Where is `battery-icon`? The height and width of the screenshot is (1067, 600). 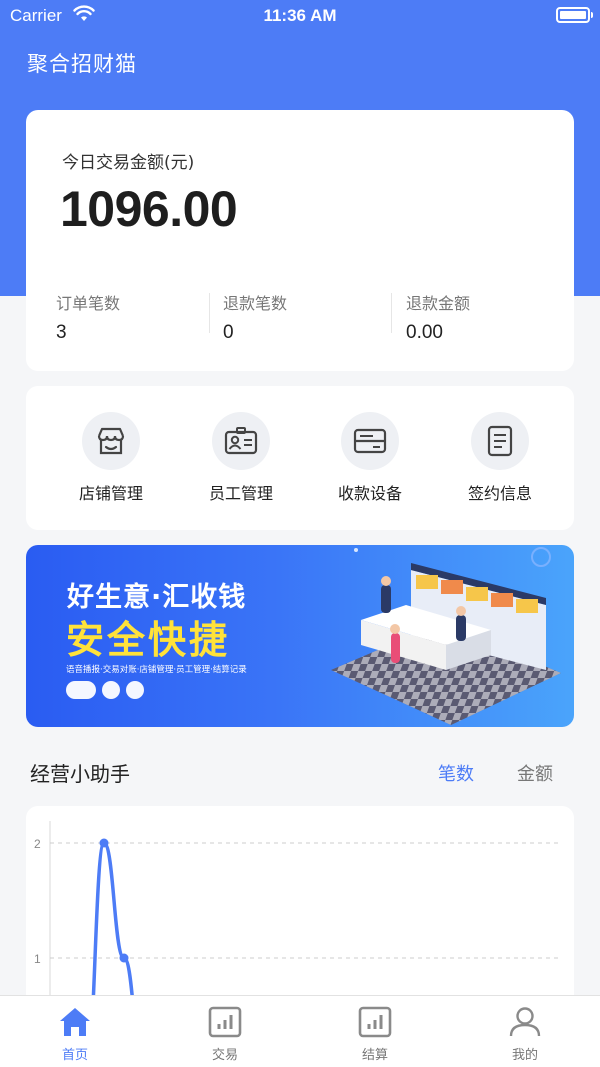 battery-icon is located at coordinates (574, 15).